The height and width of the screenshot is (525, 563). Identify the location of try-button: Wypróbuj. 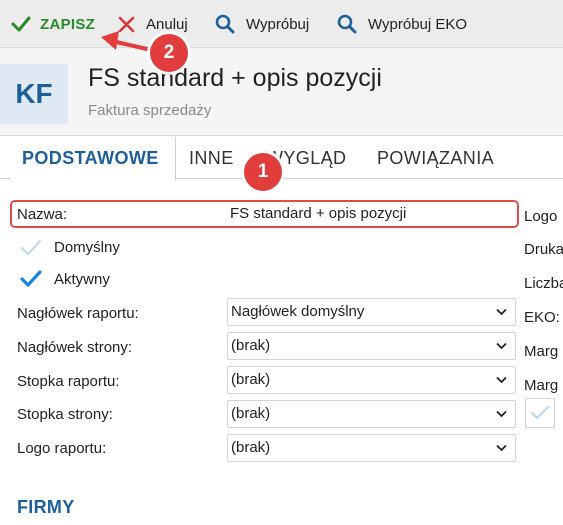
(261, 24).